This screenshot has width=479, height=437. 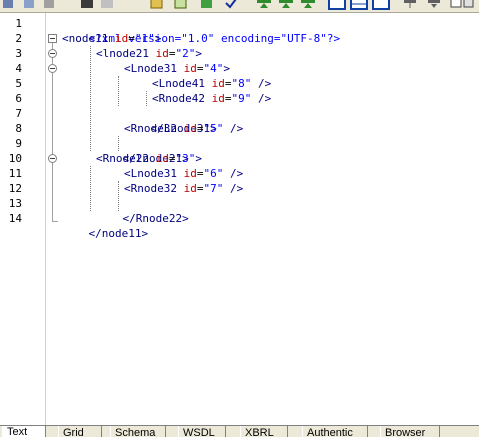 I want to click on open-icon, so click(x=88, y=5).